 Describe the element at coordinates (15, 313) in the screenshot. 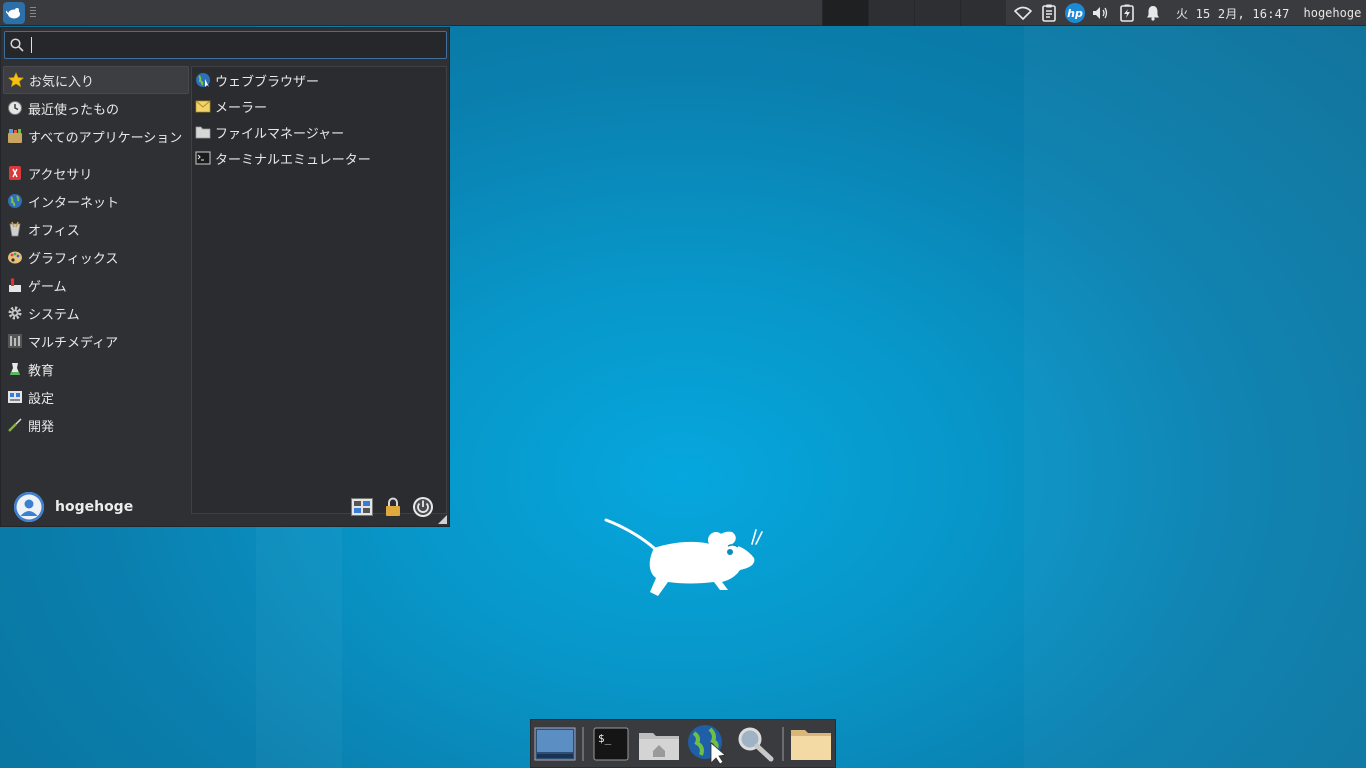

I see `system-gear-icon` at that location.